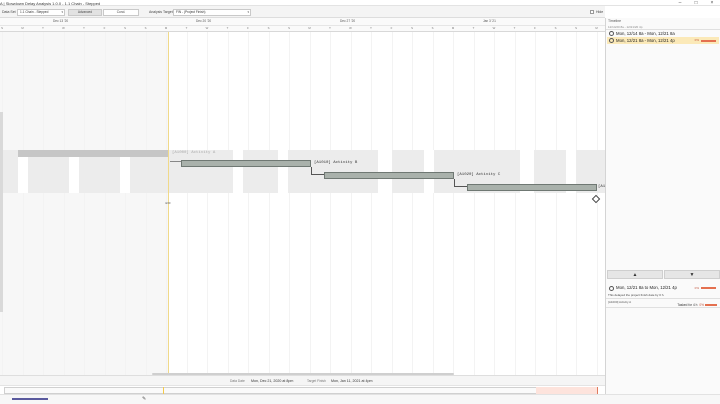 The height and width of the screenshot is (404, 720). I want to click on divider, so click(663, 298).